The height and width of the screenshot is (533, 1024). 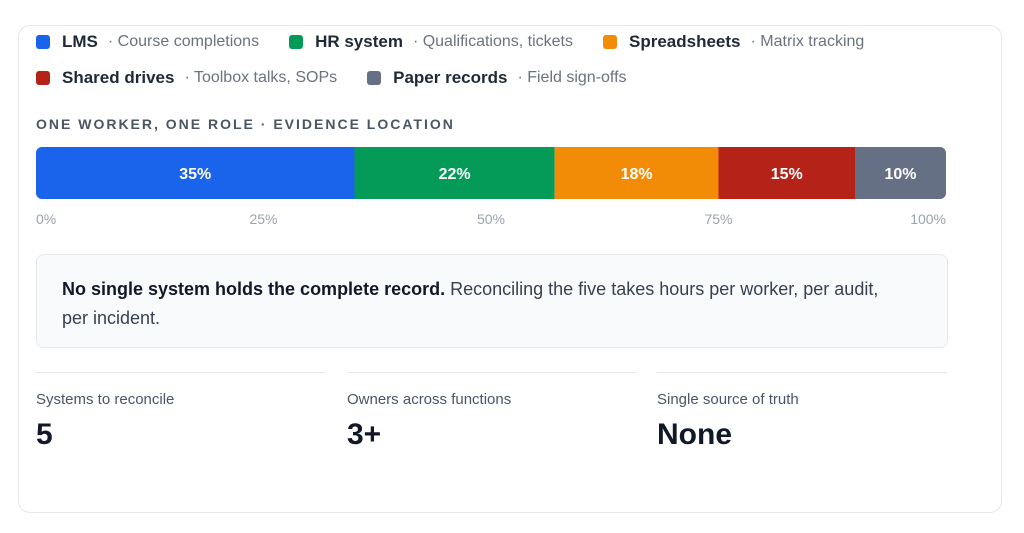 What do you see at coordinates (183, 41) in the screenshot?
I see `legend-desc-lms: · Course completions` at bounding box center [183, 41].